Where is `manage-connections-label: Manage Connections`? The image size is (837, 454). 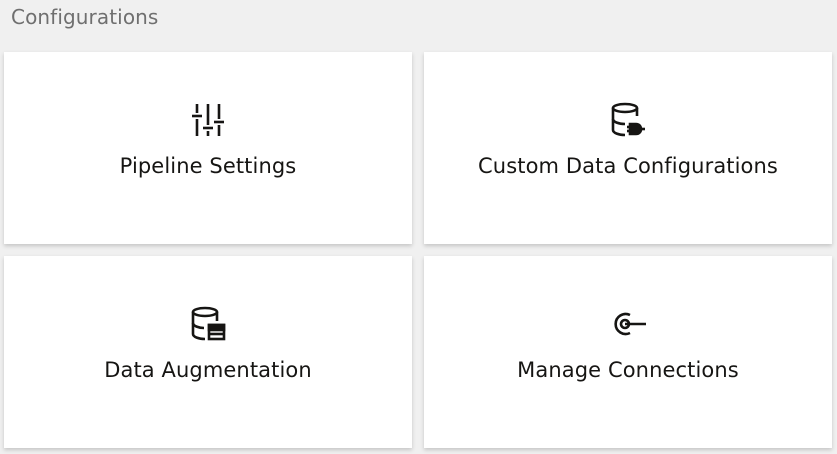
manage-connections-label: Manage Connections is located at coordinates (628, 370).